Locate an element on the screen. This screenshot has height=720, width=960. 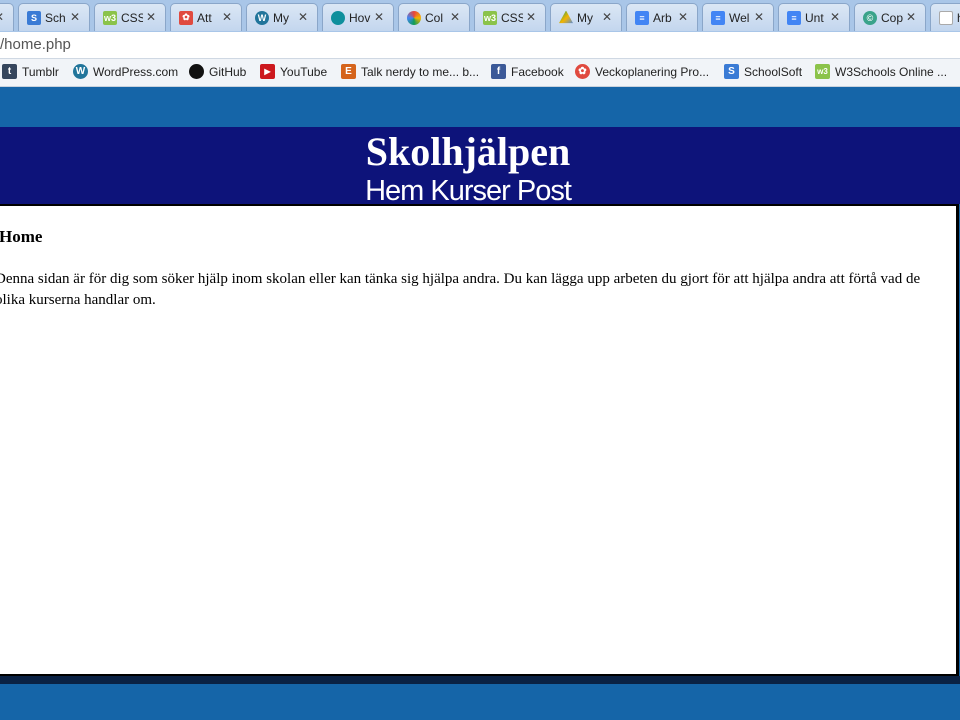
site-nav: Hem Kurser Post is located at coordinates (468, 191).